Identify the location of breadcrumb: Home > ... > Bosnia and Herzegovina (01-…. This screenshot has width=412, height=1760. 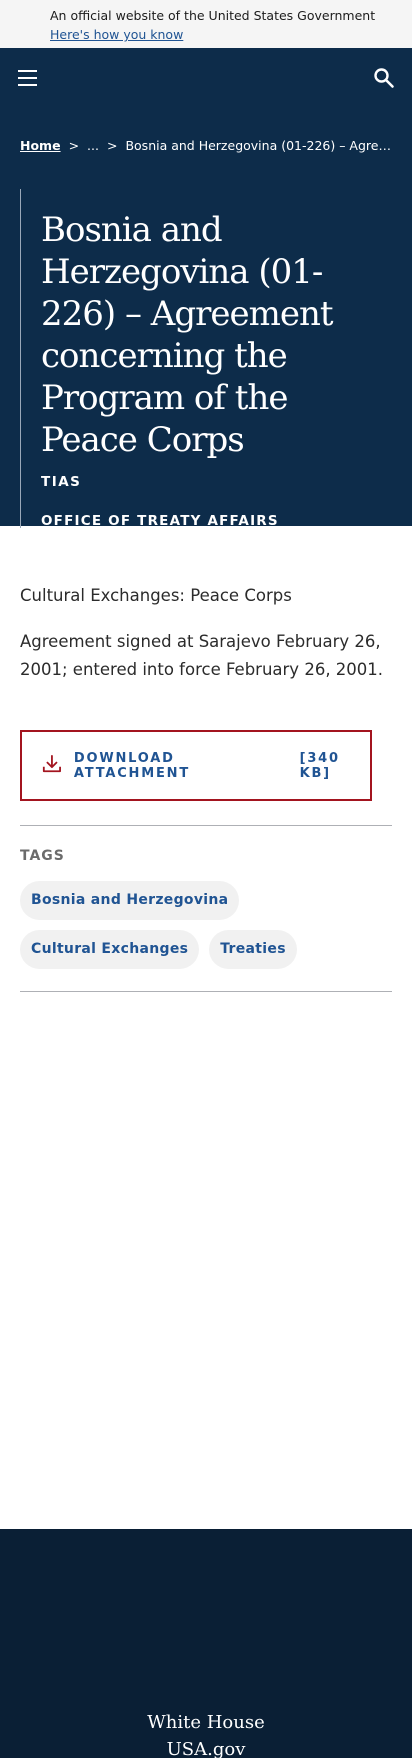
(206, 145).